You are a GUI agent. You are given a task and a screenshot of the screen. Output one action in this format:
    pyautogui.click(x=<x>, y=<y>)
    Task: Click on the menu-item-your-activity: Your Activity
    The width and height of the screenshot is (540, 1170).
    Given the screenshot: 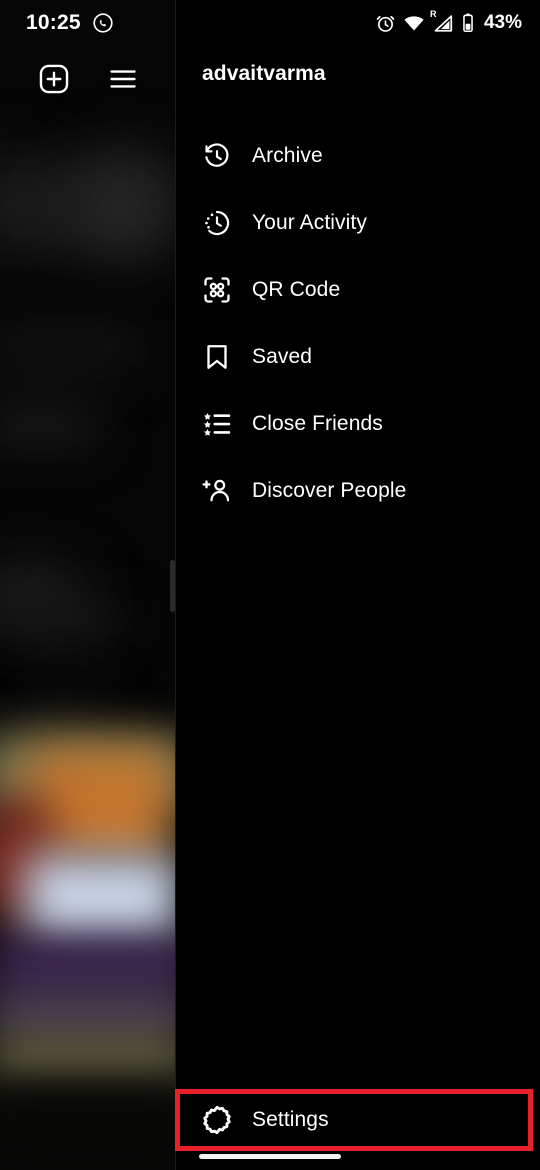 What is the action you would take?
    pyautogui.click(x=358, y=222)
    